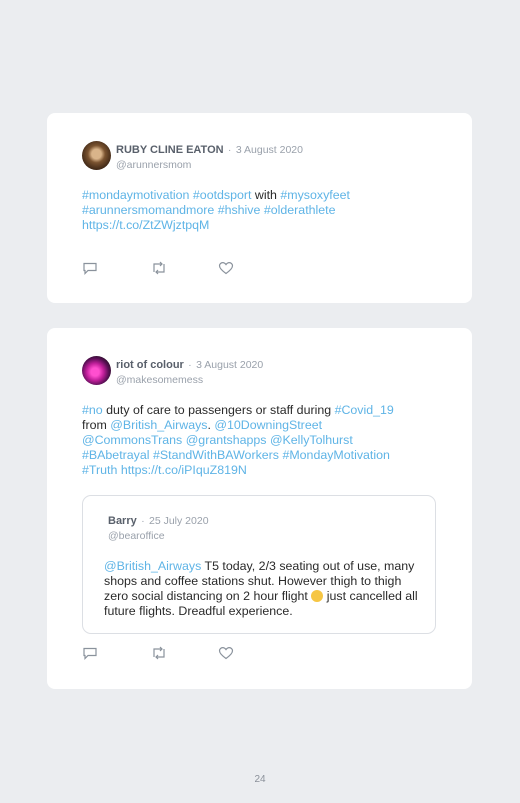 Image resolution: width=520 pixels, height=803 pixels. What do you see at coordinates (315, 195) in the screenshot?
I see `tweet-link: #mysoxyfeet` at bounding box center [315, 195].